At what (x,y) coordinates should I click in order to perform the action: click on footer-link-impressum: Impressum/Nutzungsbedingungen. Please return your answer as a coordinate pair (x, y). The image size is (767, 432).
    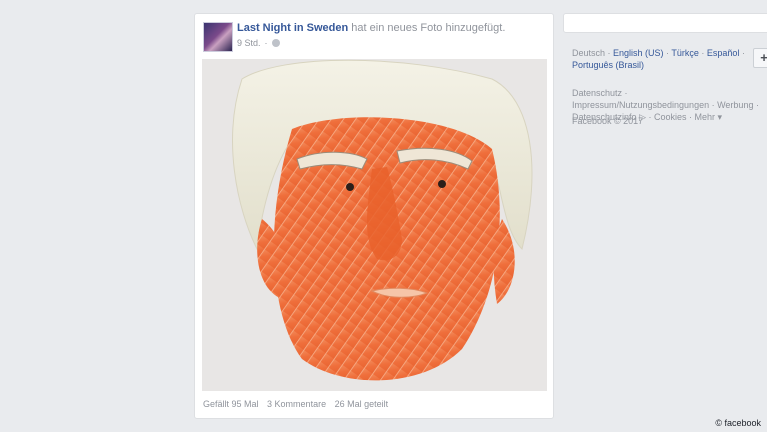
    Looking at the image, I should click on (640, 105).